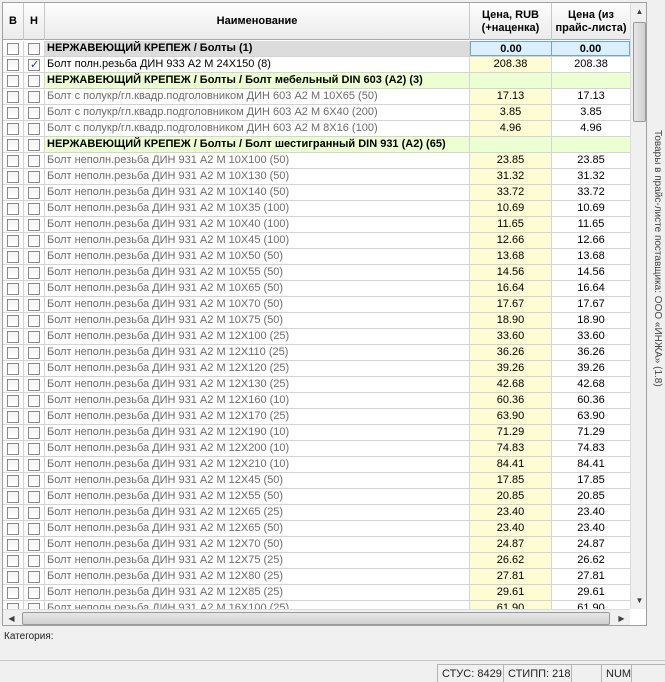  I want to click on price-list-cell: 3.85, so click(591, 112).